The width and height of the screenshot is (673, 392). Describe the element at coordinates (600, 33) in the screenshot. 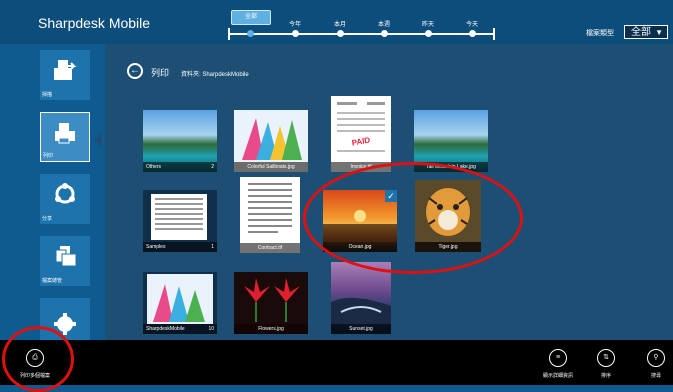

I see `file-type-label: 檔案類型` at that location.